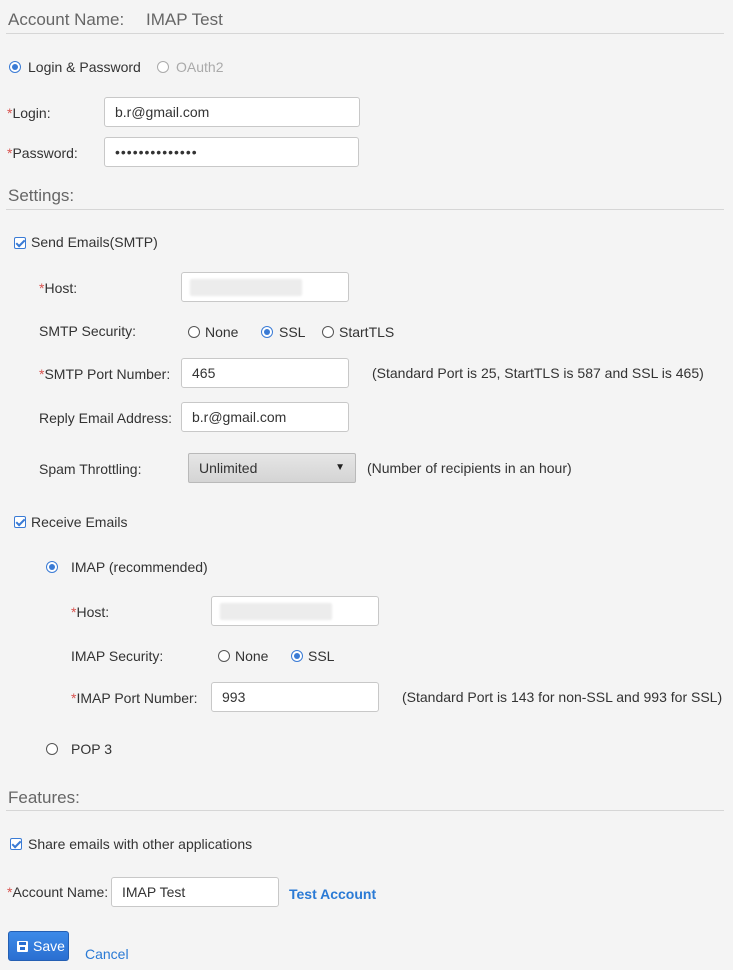 This screenshot has height=970, width=733. Describe the element at coordinates (52, 749) in the screenshot. I see `pop3-radio` at that location.